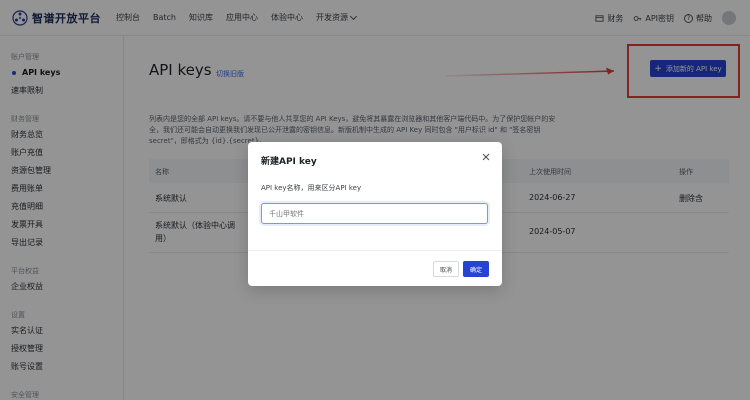  Describe the element at coordinates (311, 188) in the screenshot. I see `modal-field-label: API key名称，用来区分API key` at that location.